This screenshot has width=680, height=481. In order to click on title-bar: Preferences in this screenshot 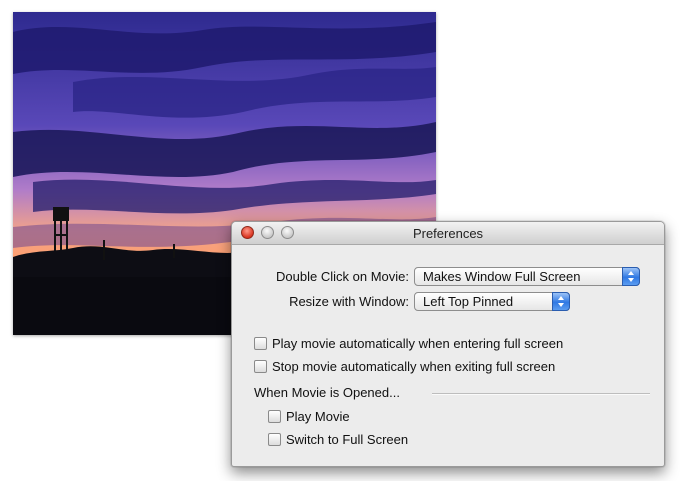, I will do `click(448, 233)`.